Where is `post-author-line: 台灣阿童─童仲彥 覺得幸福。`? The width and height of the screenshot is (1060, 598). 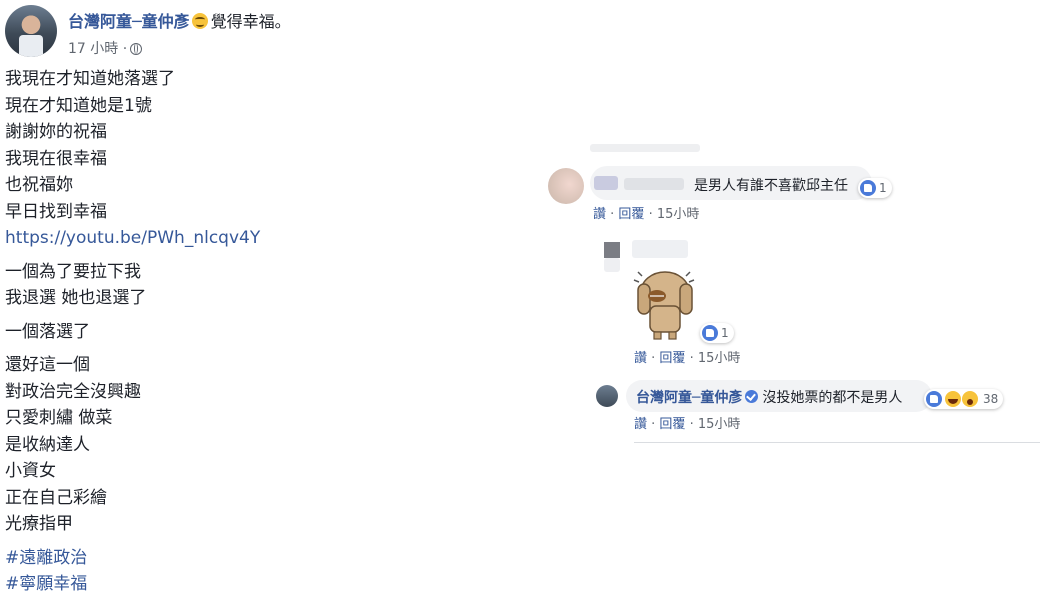 post-author-line: 台灣阿童─童仲彥 覺得幸福。 is located at coordinates (179, 20).